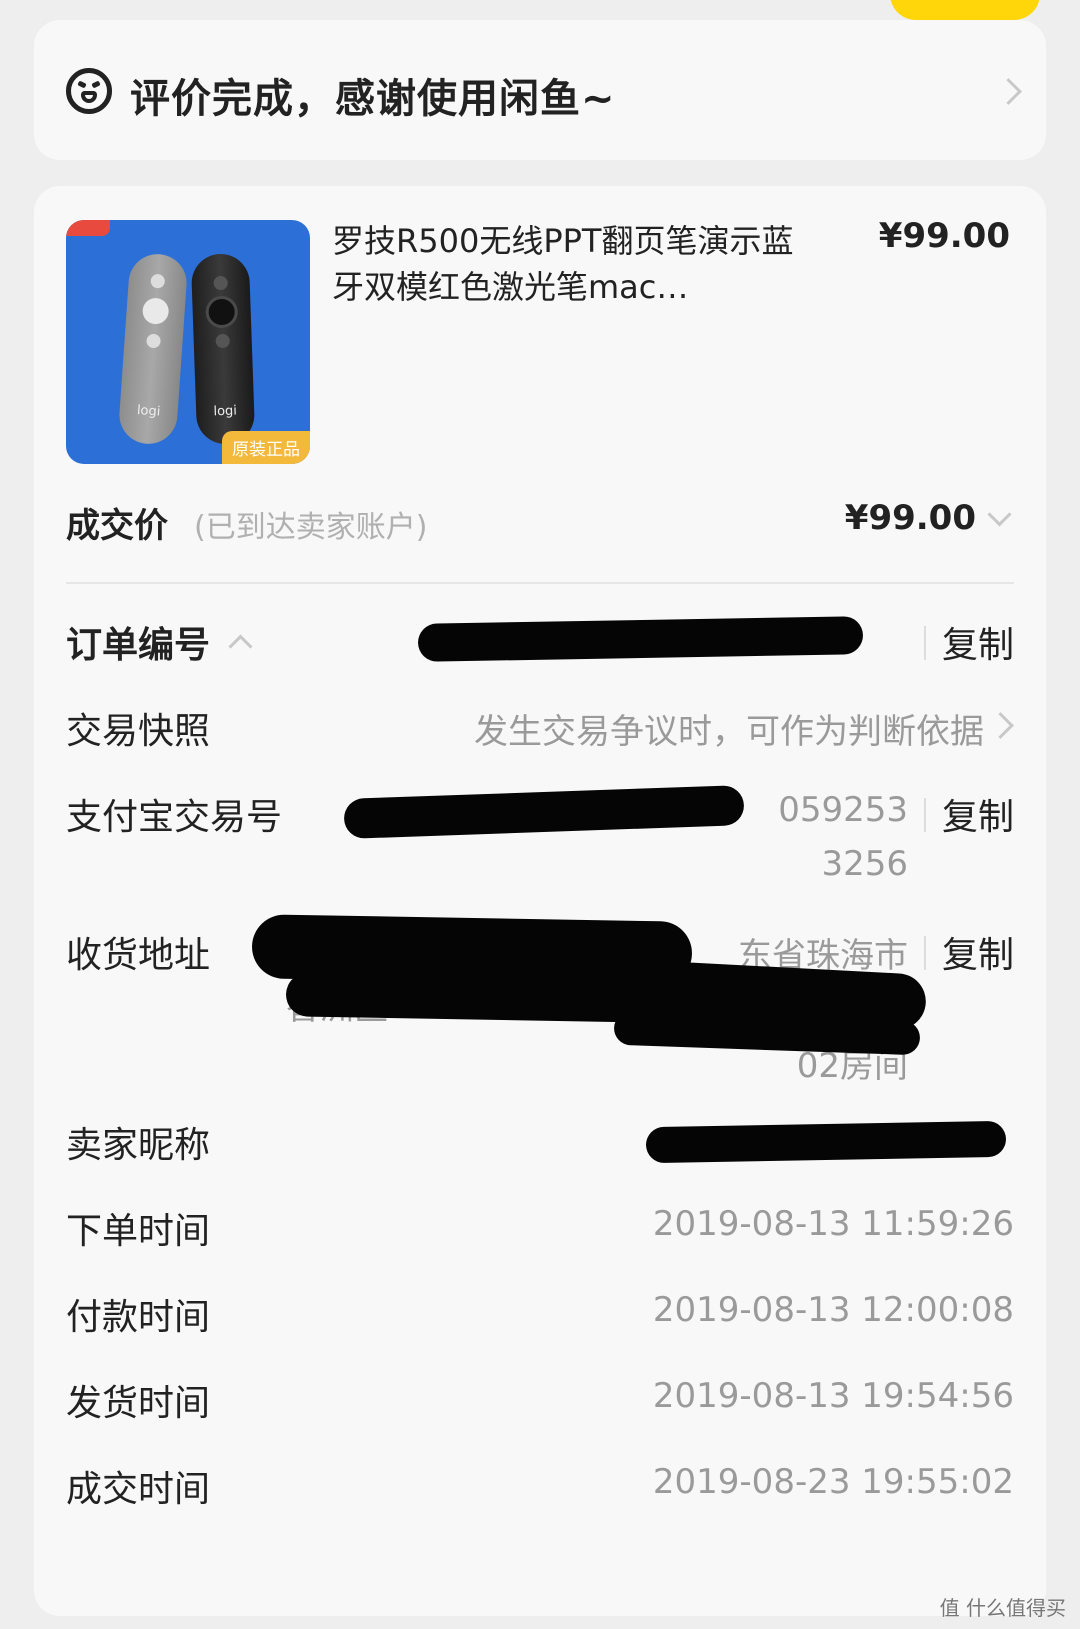  I want to click on deal-price-row: 成交价 (已到达卖家账户) ¥99.00, so click(540, 521).